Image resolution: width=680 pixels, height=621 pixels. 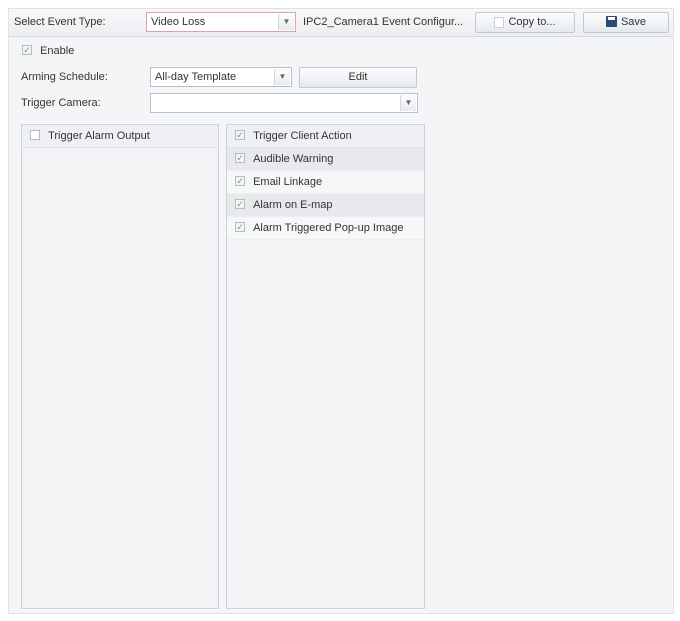 What do you see at coordinates (99, 136) in the screenshot?
I see `alarm-output-label: Trigger Alarm Output` at bounding box center [99, 136].